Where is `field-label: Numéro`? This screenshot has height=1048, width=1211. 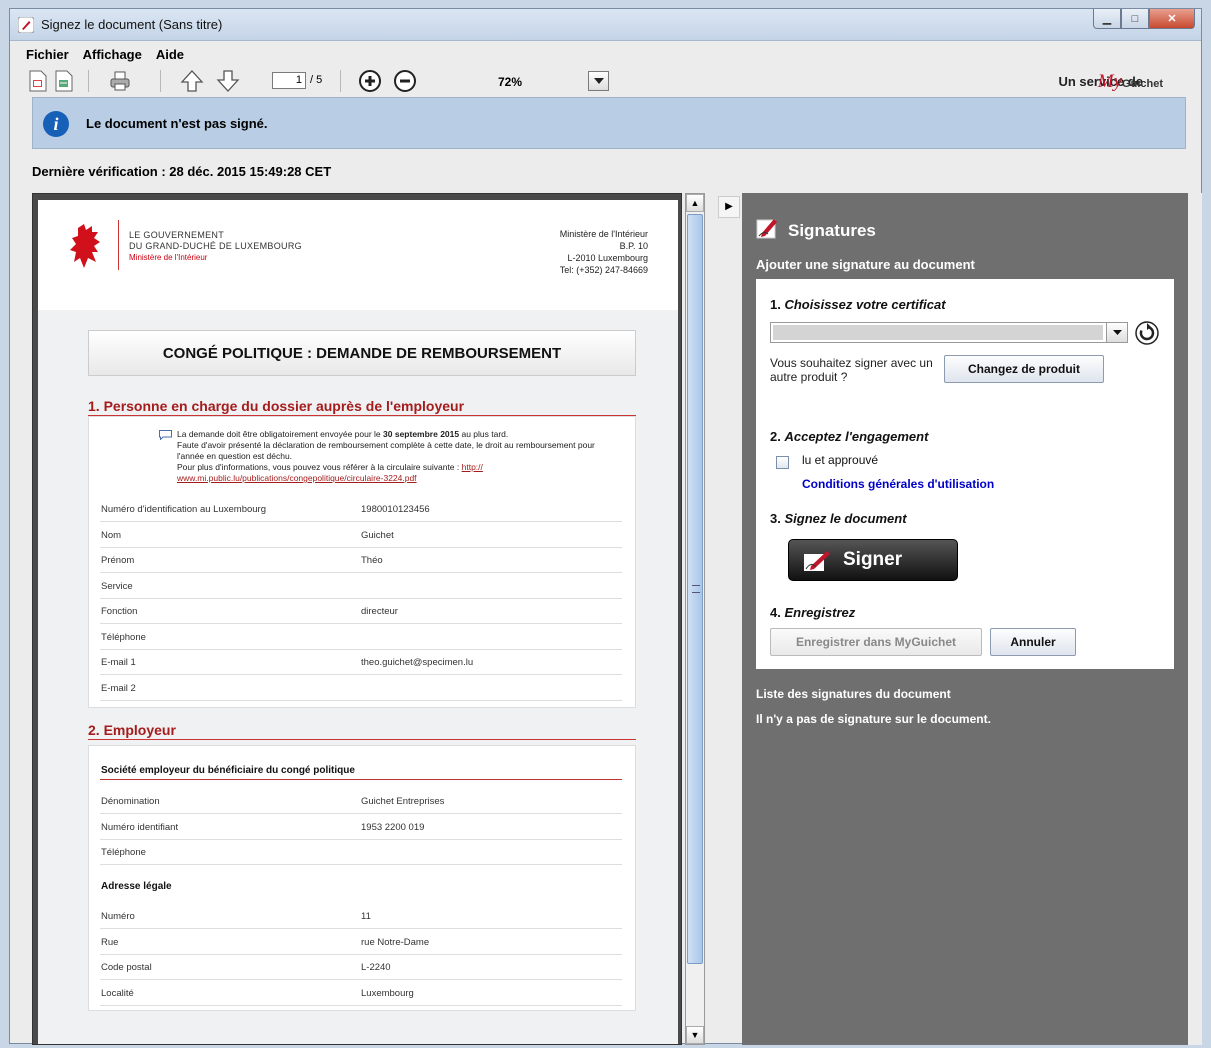 field-label: Numéro is located at coordinates (118, 916).